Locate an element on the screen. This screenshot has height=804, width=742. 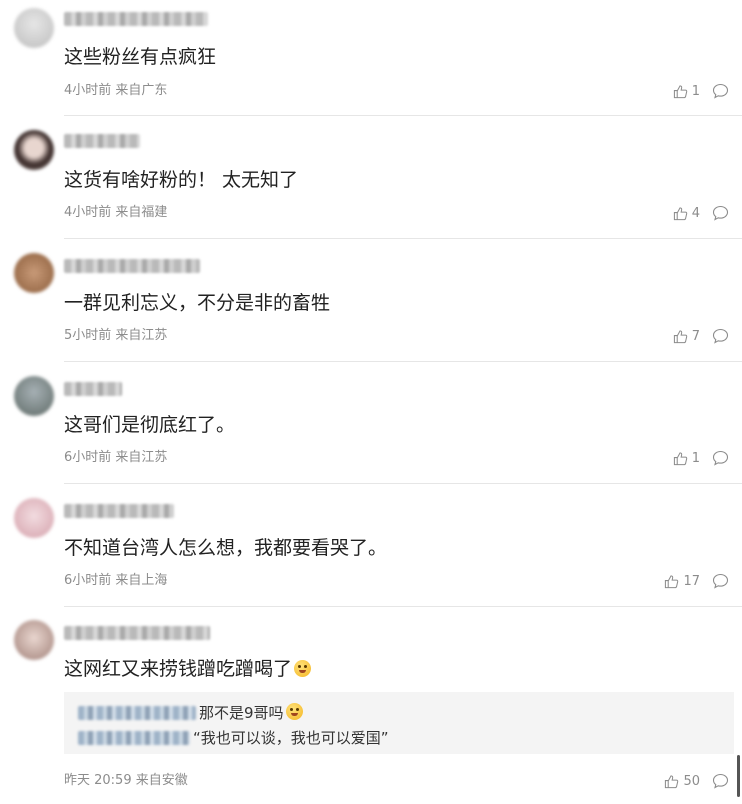
comment-meta: 昨天 20:59 来自安徽 is located at coordinates (126, 780).